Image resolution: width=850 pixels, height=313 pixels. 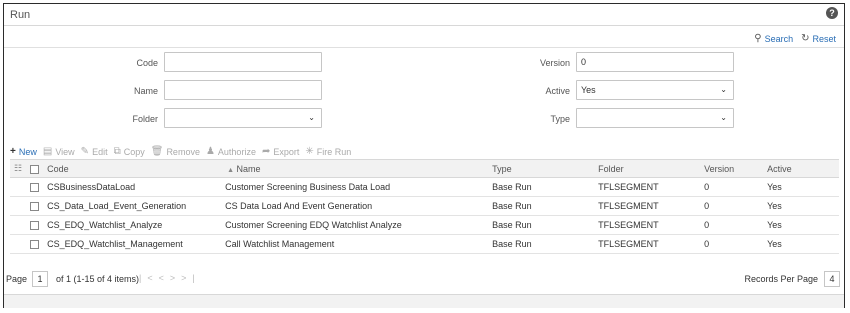 What do you see at coordinates (132, 206) in the screenshot?
I see `row-code: CS_Data_Load_Event_Generation` at bounding box center [132, 206].